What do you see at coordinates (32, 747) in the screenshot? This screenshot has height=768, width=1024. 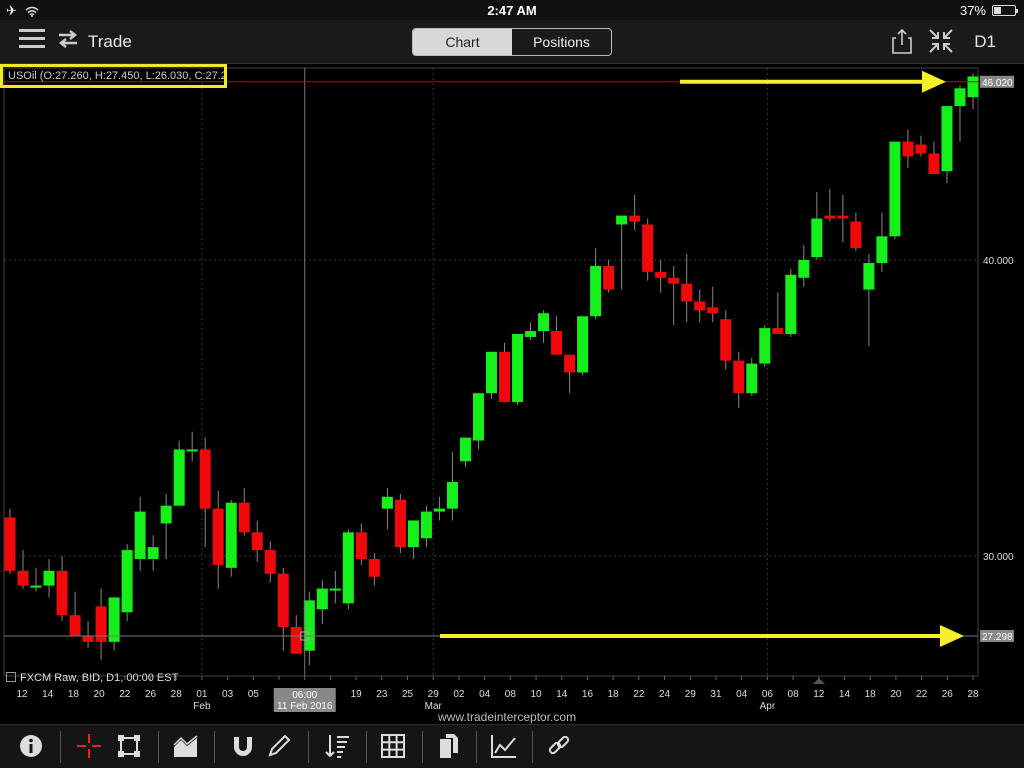 I see `info-icon` at bounding box center [32, 747].